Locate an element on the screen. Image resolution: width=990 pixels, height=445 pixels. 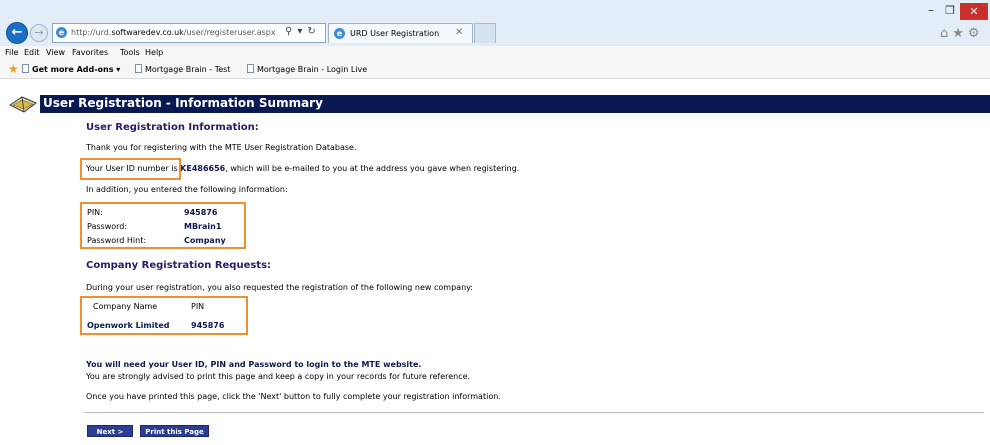
highlight-credentials is located at coordinates (163, 225).